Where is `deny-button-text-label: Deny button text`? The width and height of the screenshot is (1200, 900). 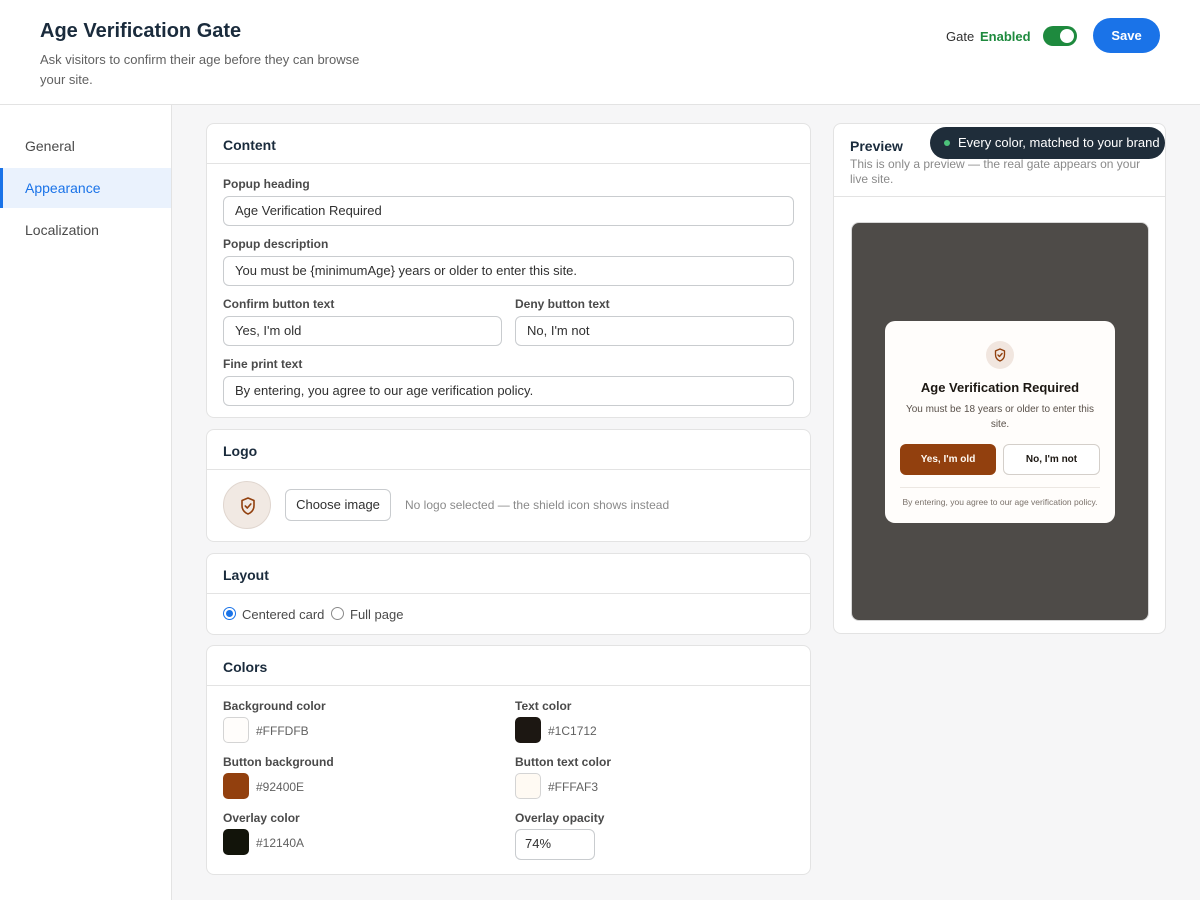 deny-button-text-label: Deny button text is located at coordinates (562, 304).